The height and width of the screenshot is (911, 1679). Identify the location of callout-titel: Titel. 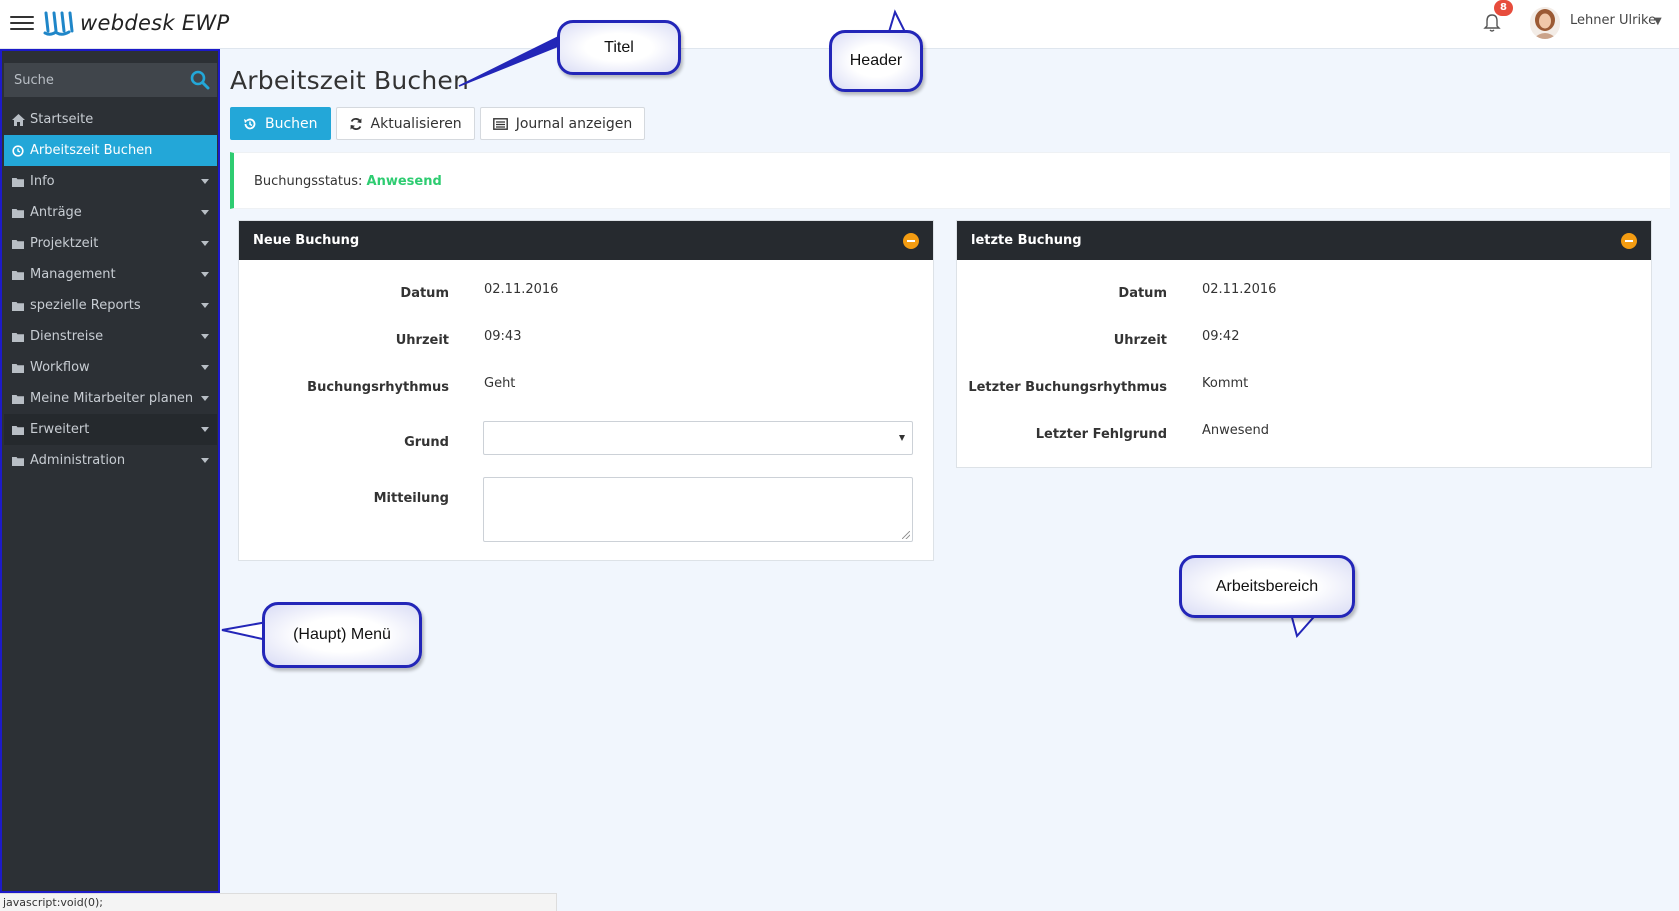
(619, 47).